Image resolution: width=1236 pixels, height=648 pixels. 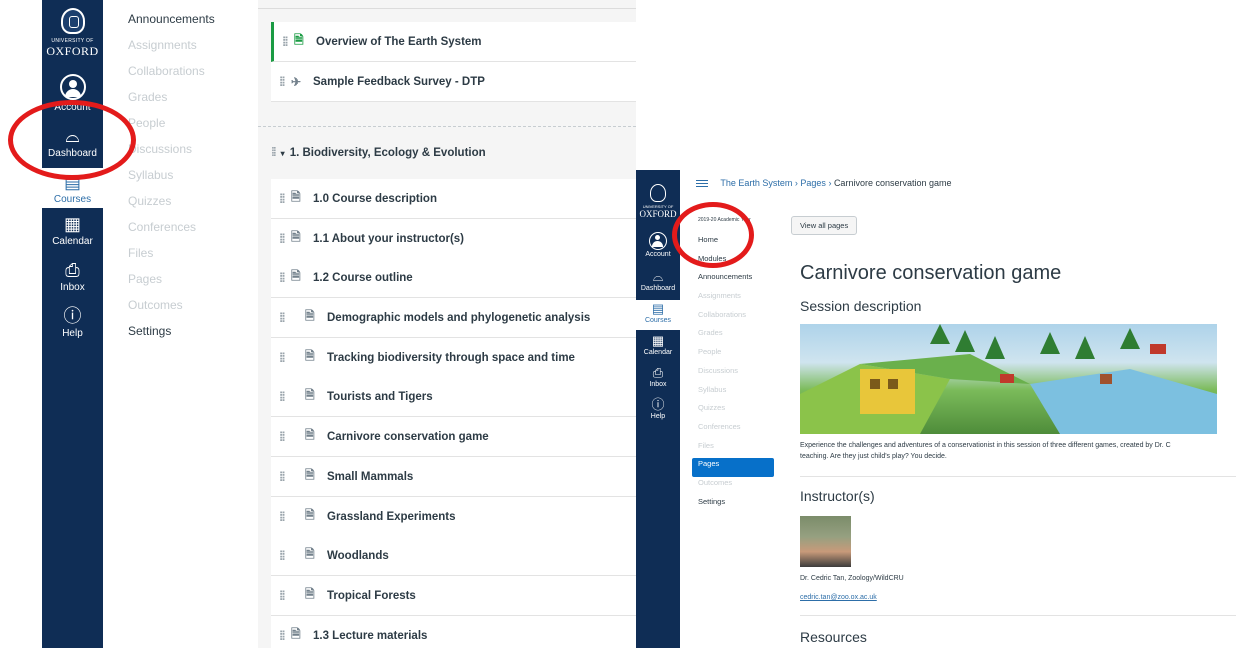 I want to click on inbox-icon: ⎙, so click(x=72, y=270).